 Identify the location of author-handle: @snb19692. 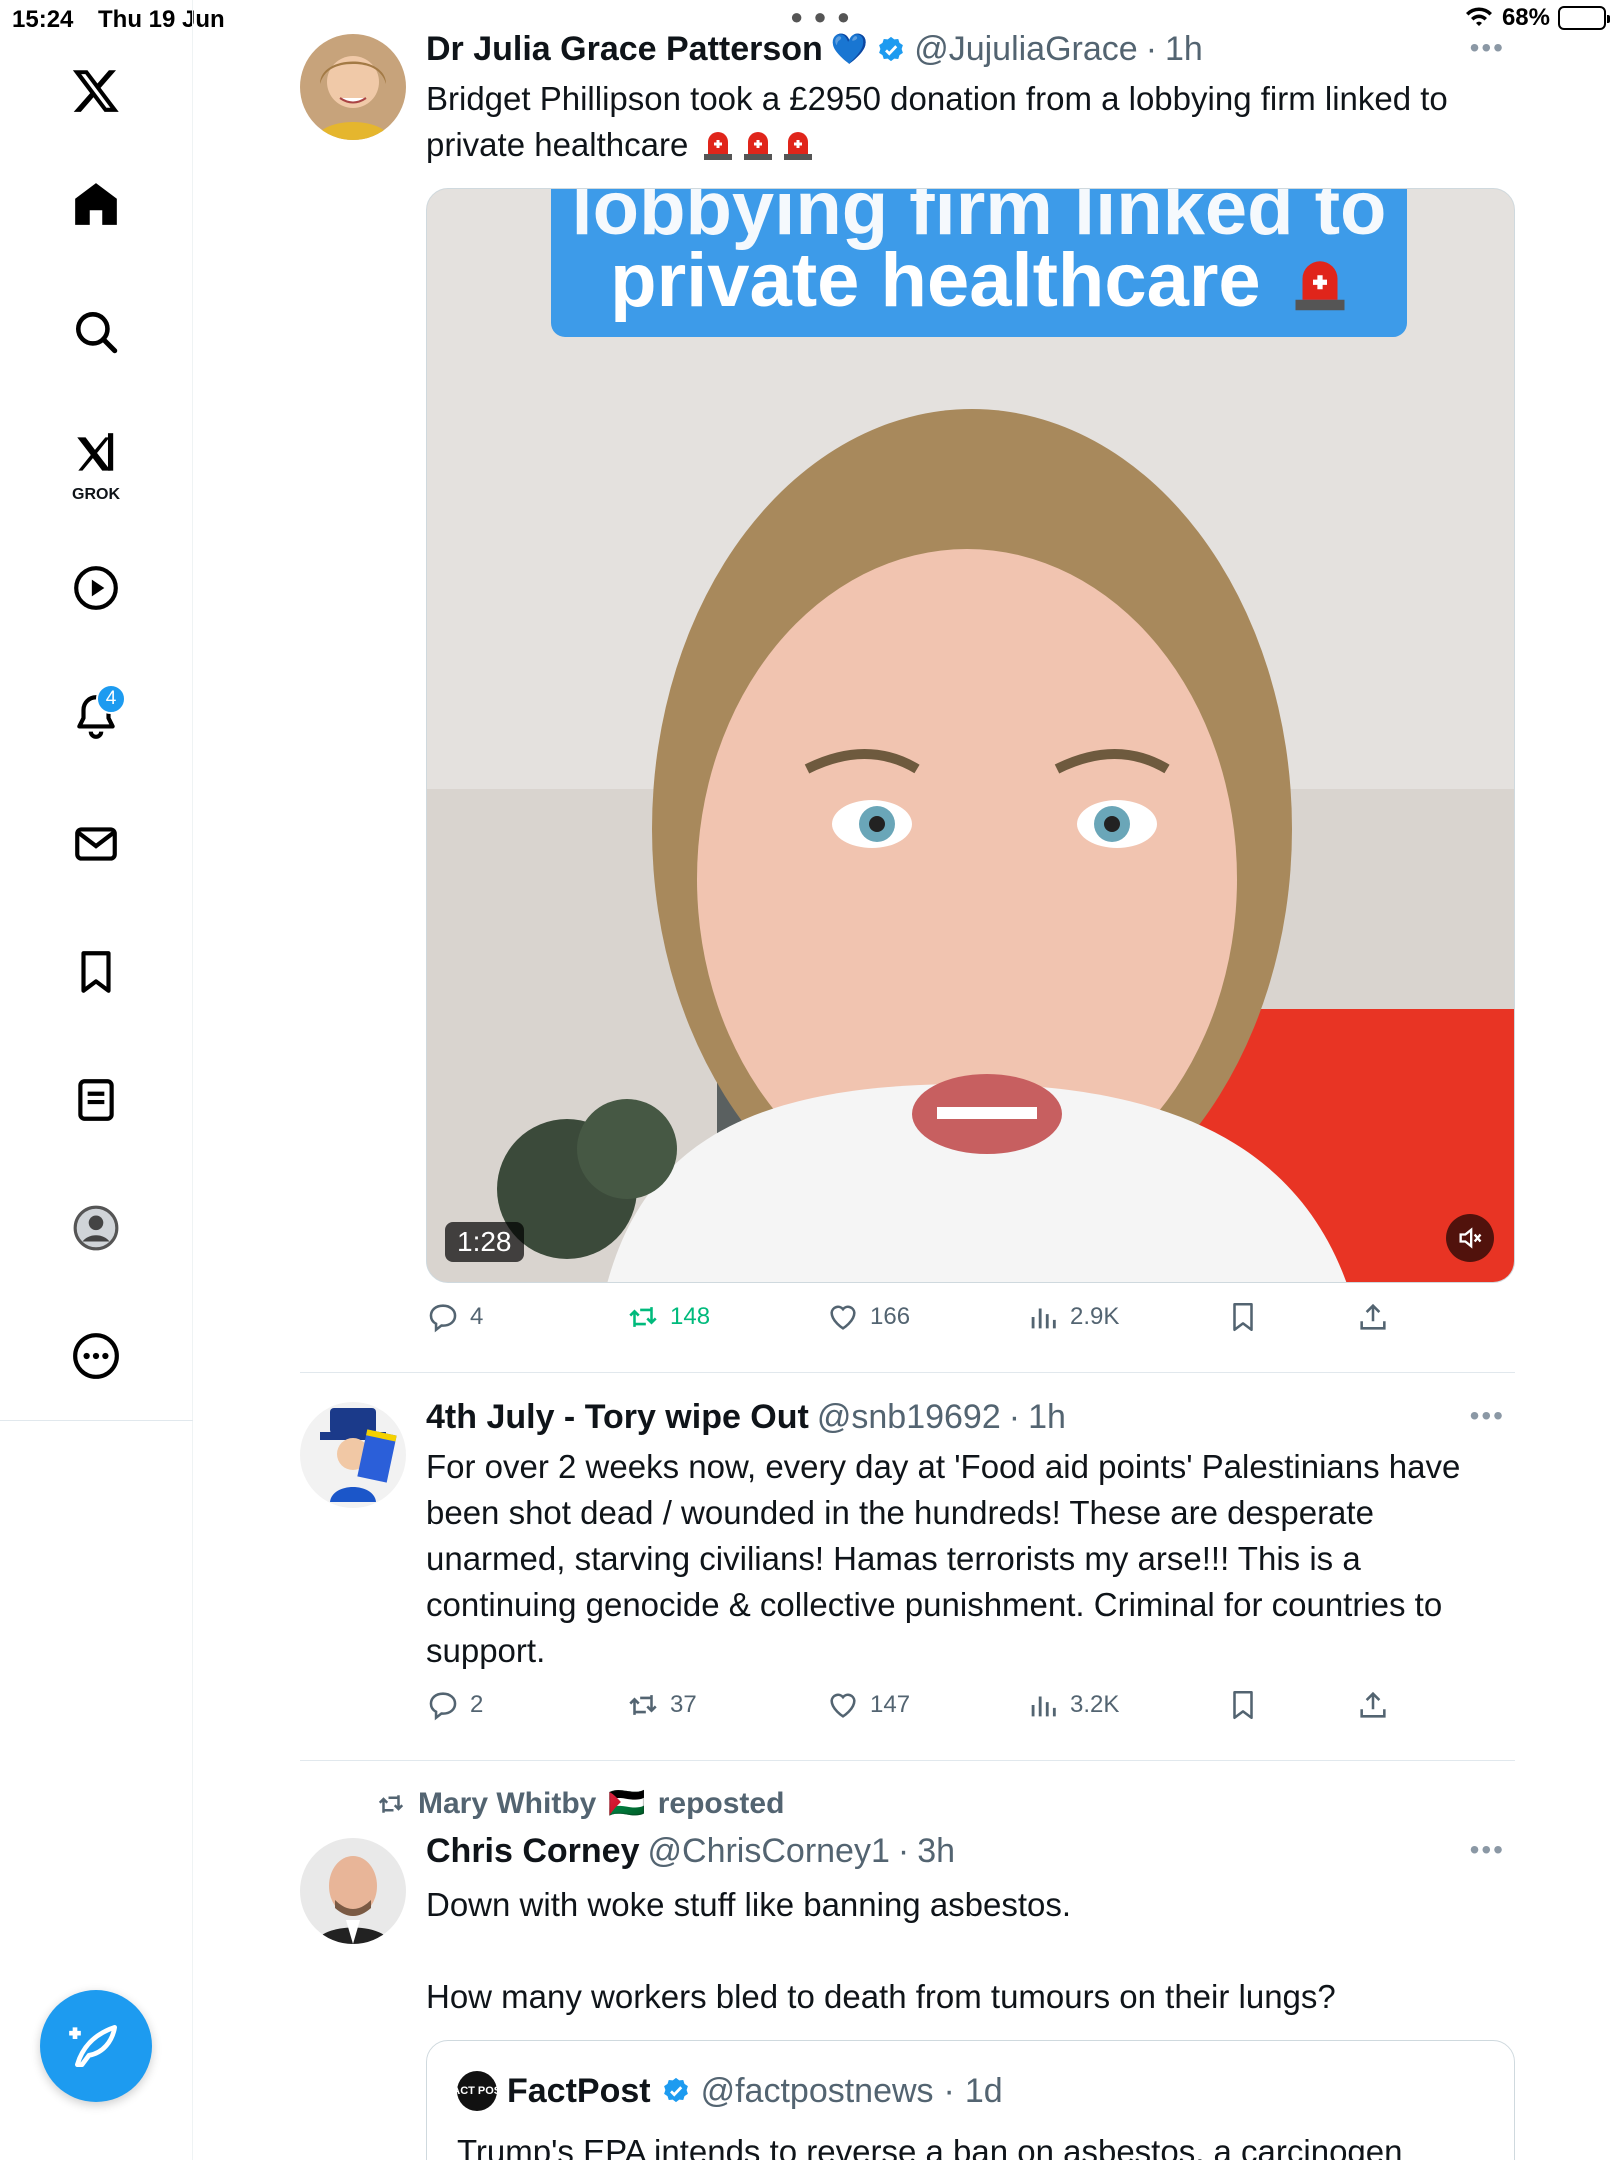
(909, 1417).